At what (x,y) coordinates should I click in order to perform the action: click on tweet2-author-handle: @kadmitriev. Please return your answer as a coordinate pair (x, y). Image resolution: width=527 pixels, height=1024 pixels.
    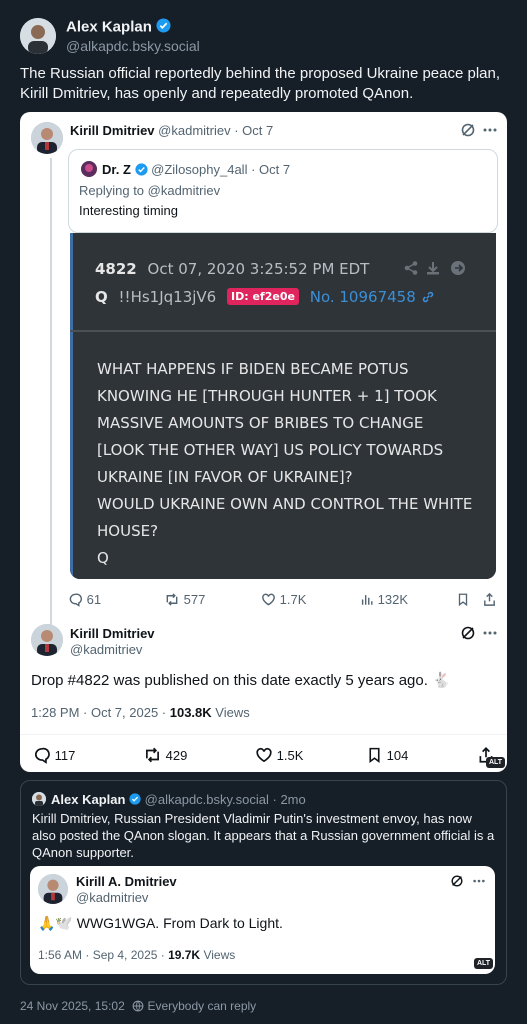
    Looking at the image, I should click on (106, 649).